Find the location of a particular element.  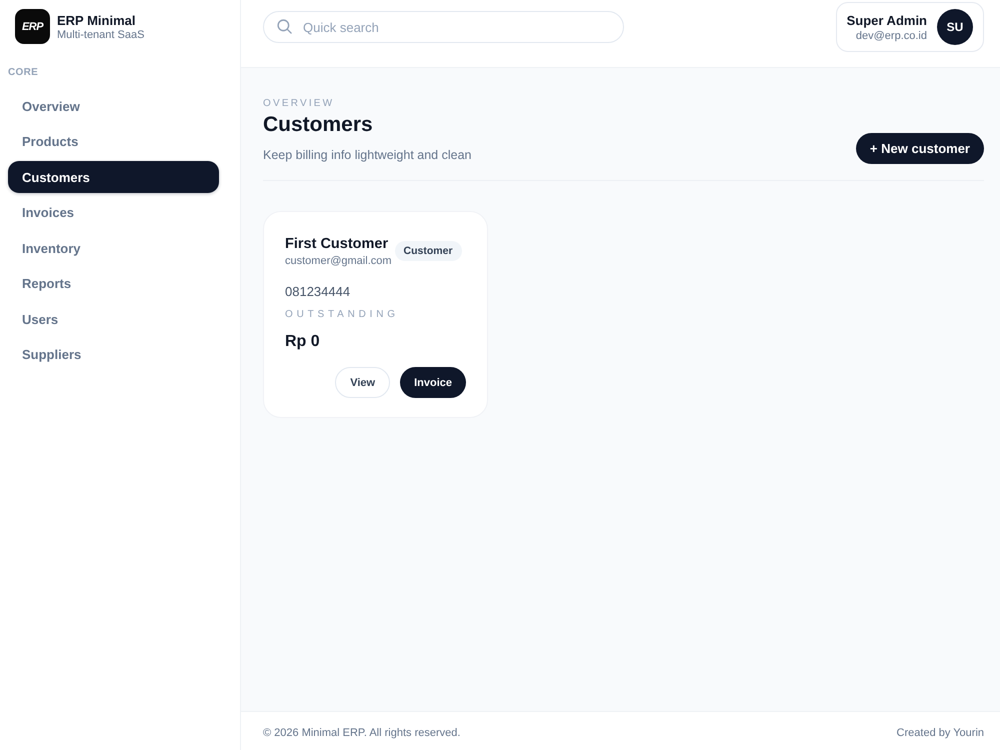

new-customer-button: + New customer is located at coordinates (920, 148).